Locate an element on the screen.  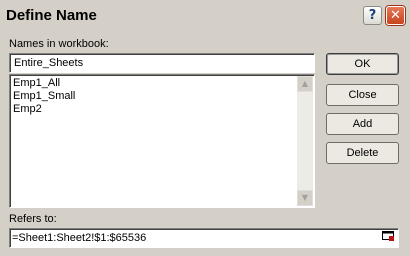
names-label-text: Names in workbook: is located at coordinates (59, 44).